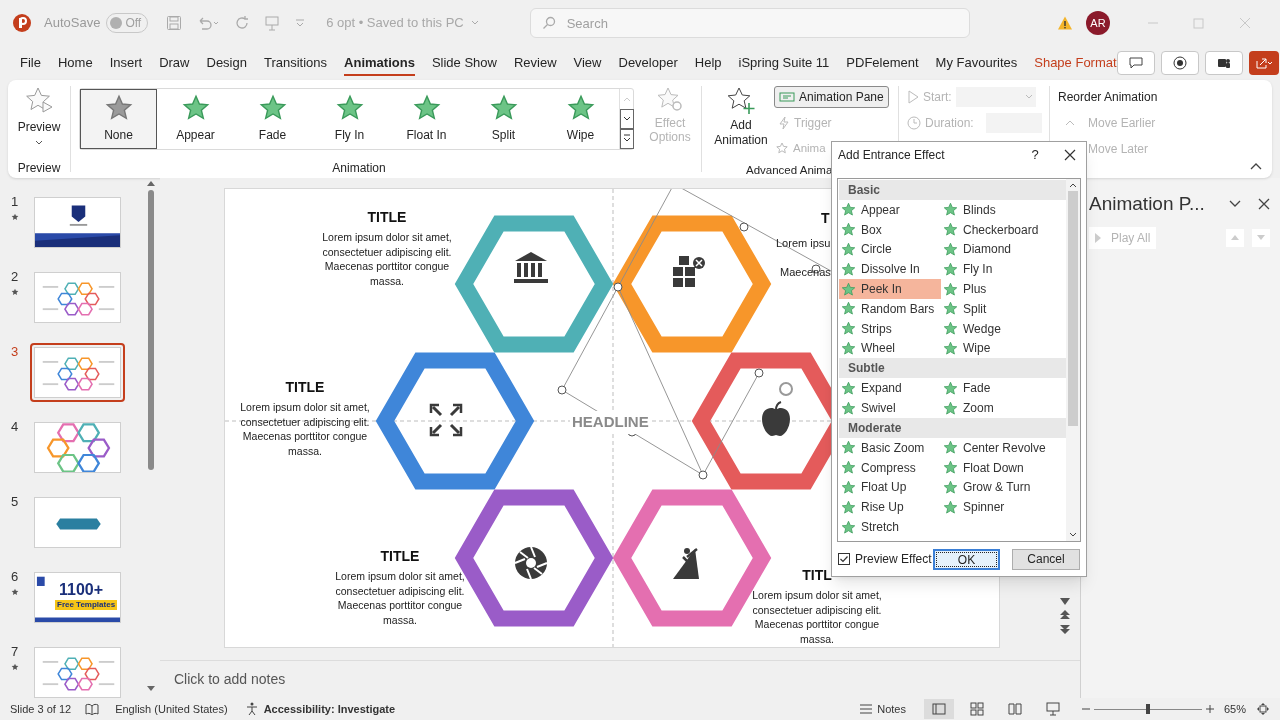 Image resolution: width=1280 pixels, height=720 pixels. What do you see at coordinates (41, 709) in the screenshot?
I see `slide-counter: Slide 3 of 12` at bounding box center [41, 709].